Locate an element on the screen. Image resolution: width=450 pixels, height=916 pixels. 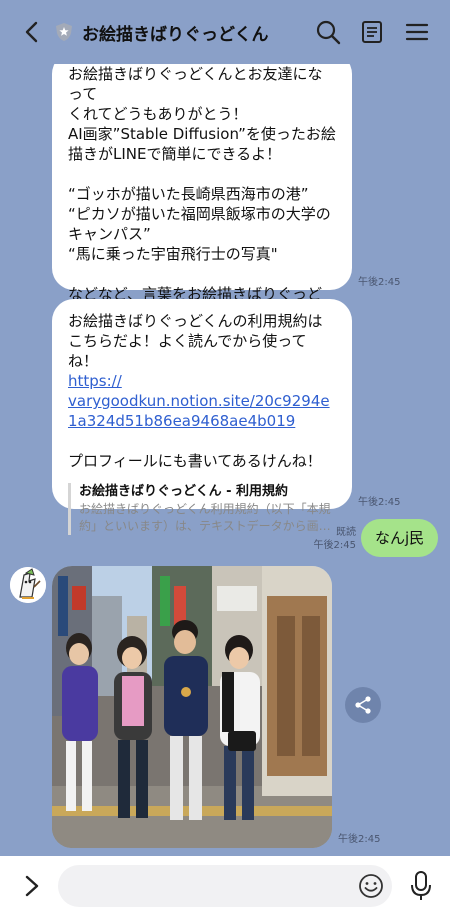
share-button is located at coordinates (363, 705).